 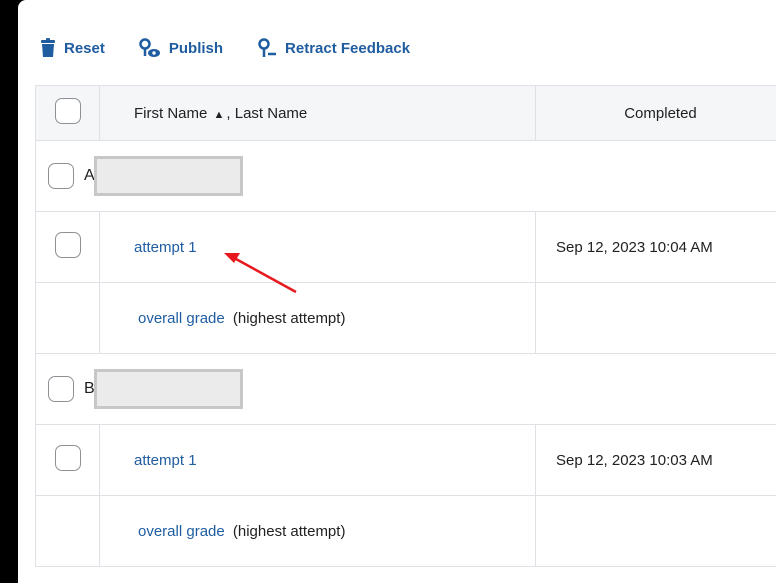 I want to click on group-row: Br, so click(x=405, y=389).